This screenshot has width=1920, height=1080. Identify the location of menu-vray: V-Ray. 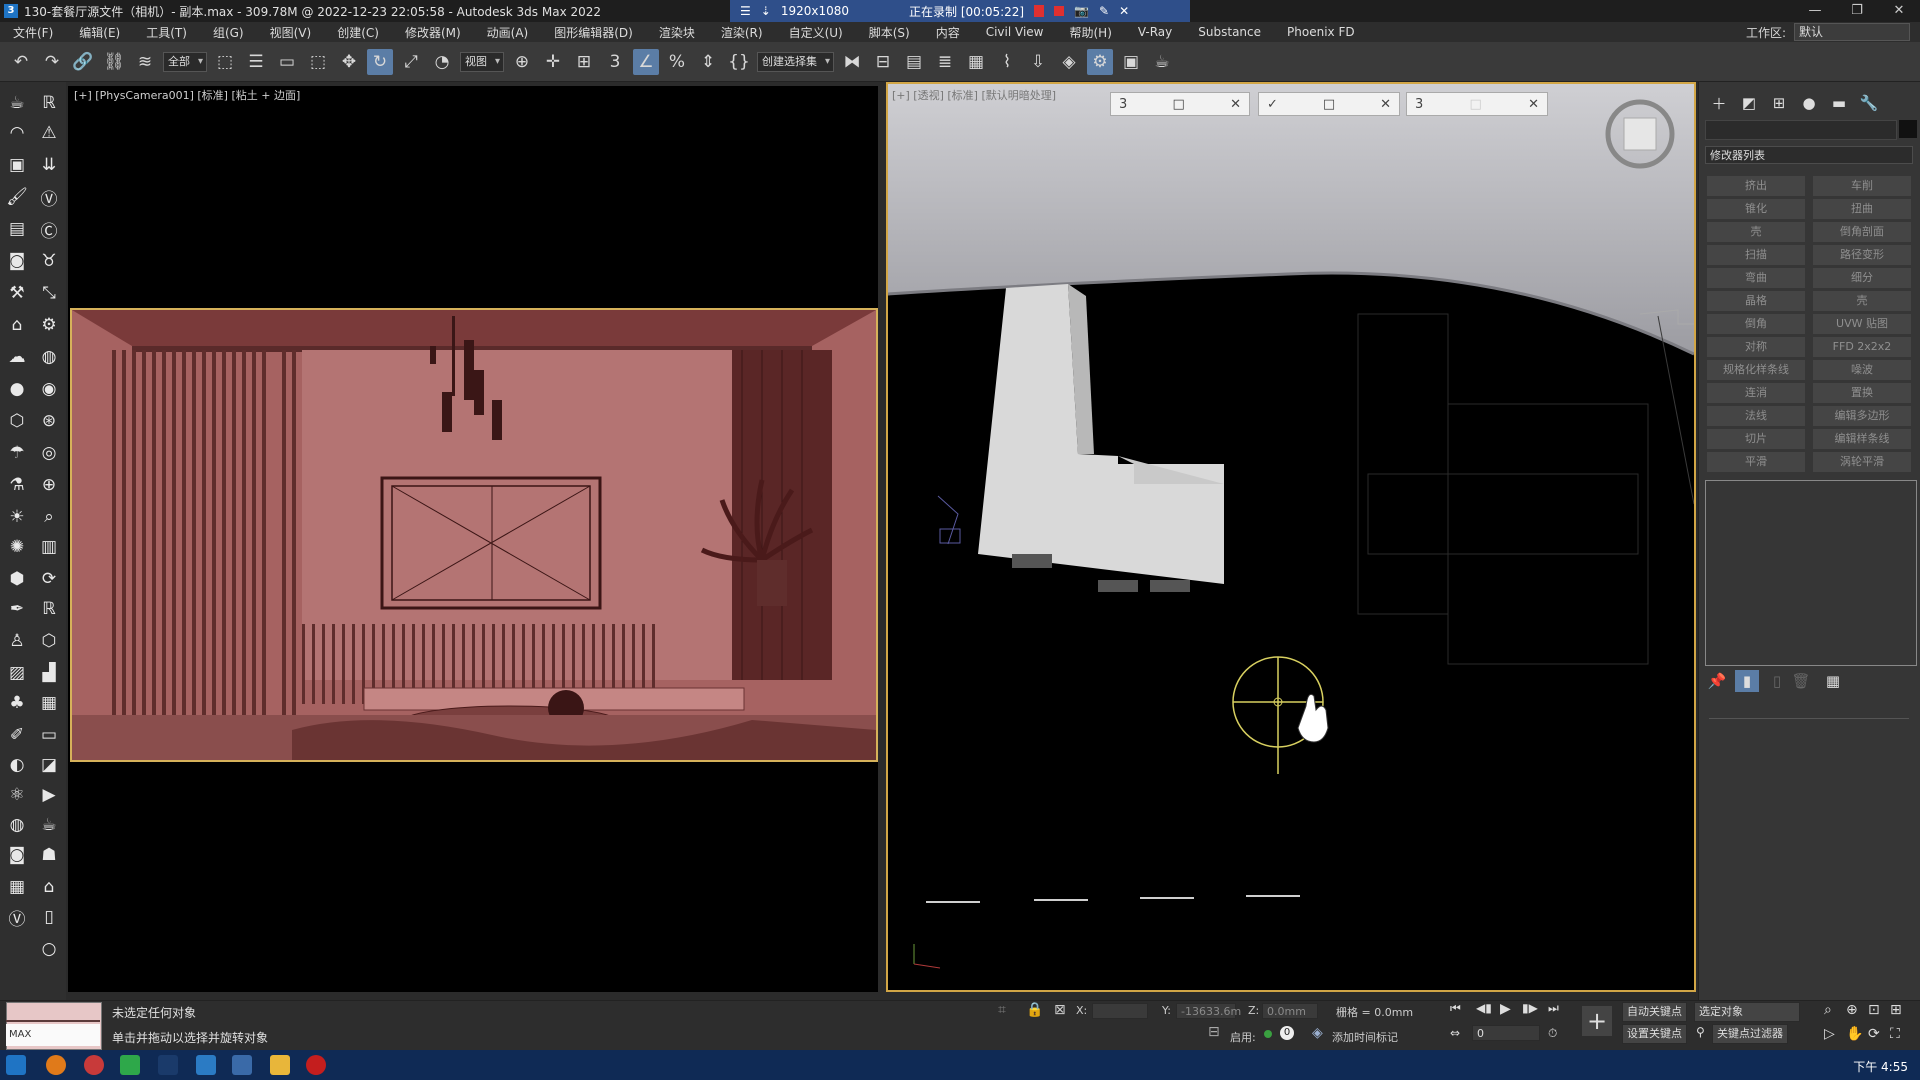
(1155, 32).